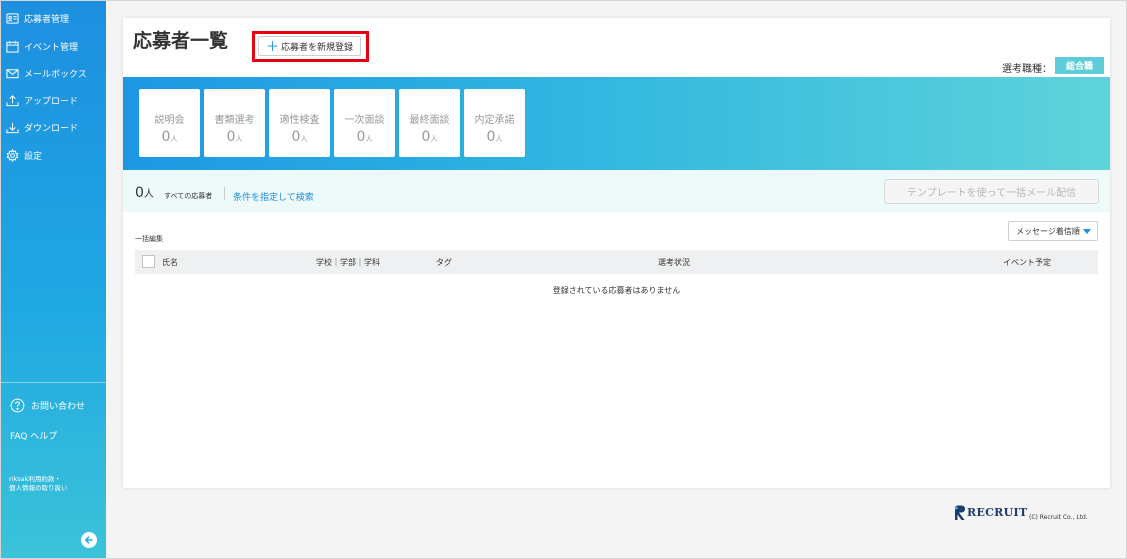  What do you see at coordinates (53, 382) in the screenshot?
I see `sidebar-divider` at bounding box center [53, 382].